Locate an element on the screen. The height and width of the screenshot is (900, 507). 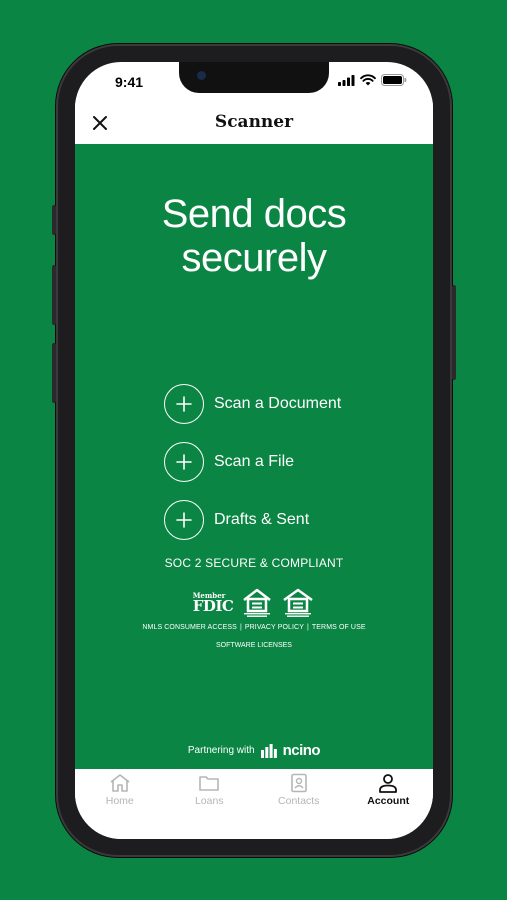
tab-contacts: Contacts is located at coordinates (299, 804).